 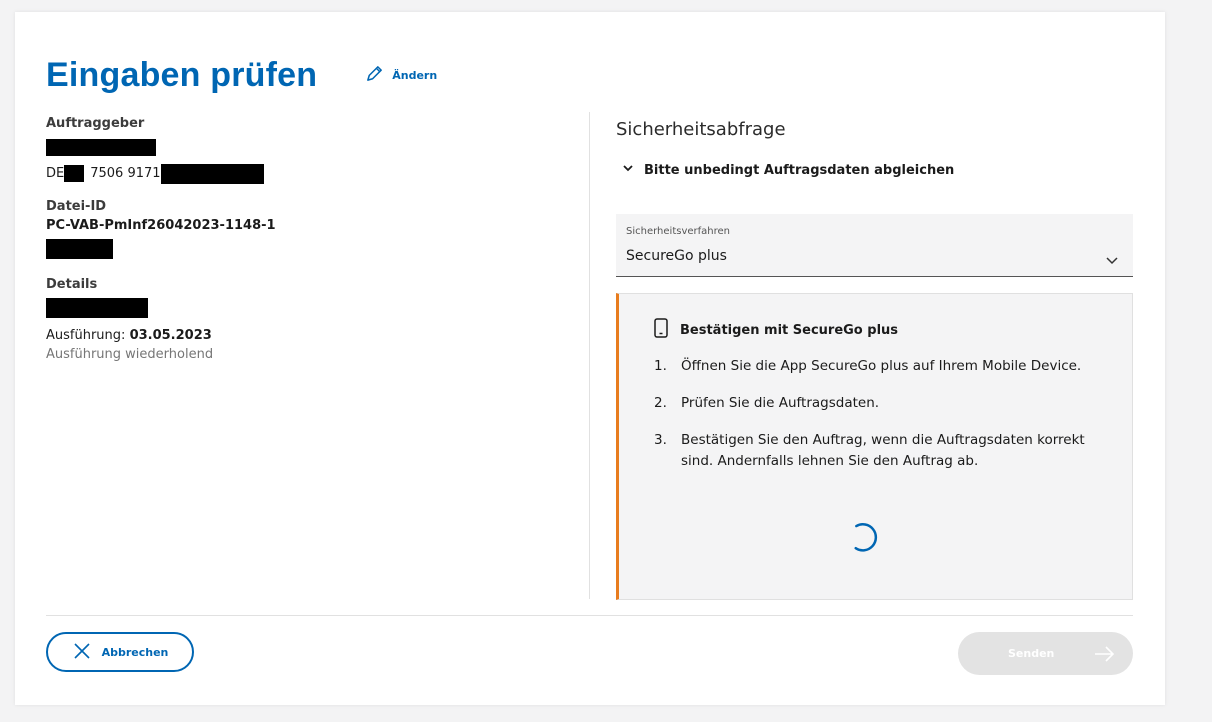 What do you see at coordinates (306, 251) in the screenshot?
I see `file-id-redacted` at bounding box center [306, 251].